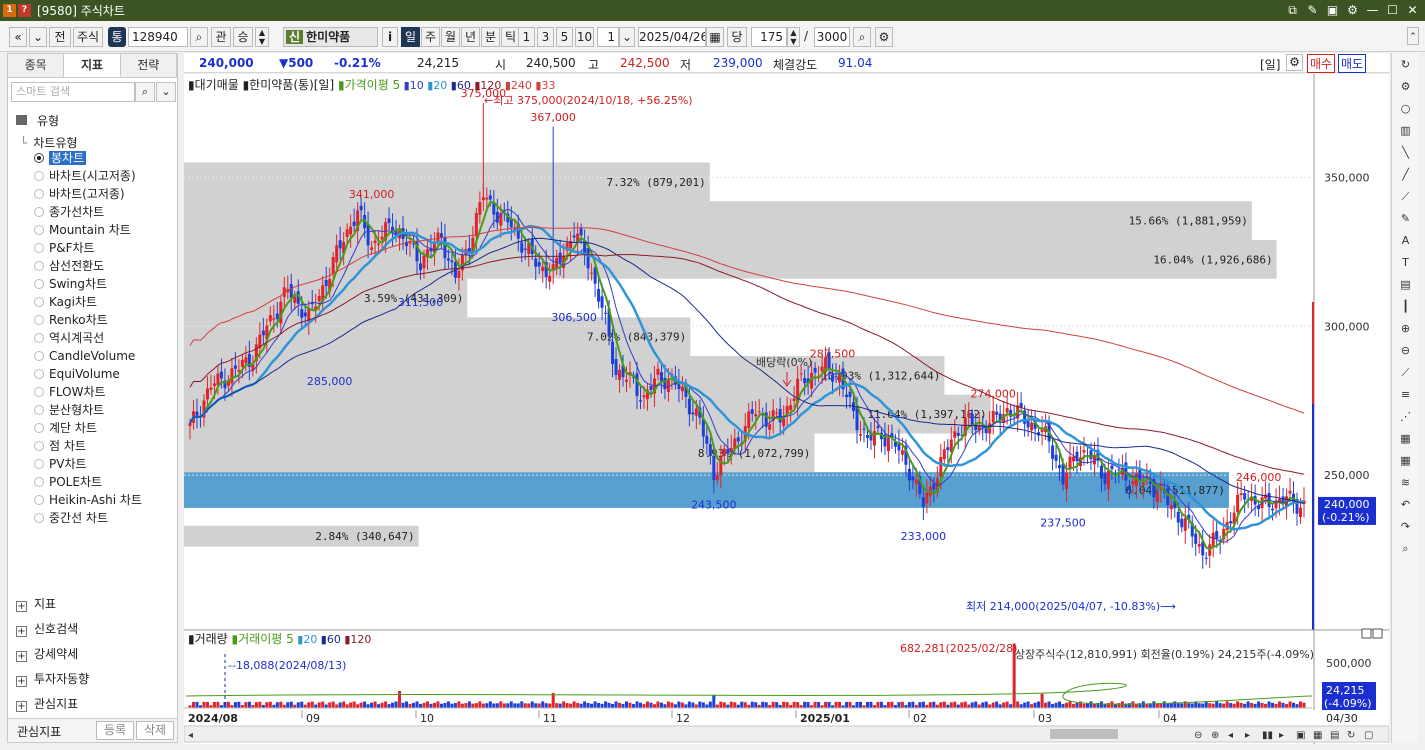  What do you see at coordinates (71, 320) in the screenshot?
I see `chart-type-item: Renko차트` at bounding box center [71, 320].